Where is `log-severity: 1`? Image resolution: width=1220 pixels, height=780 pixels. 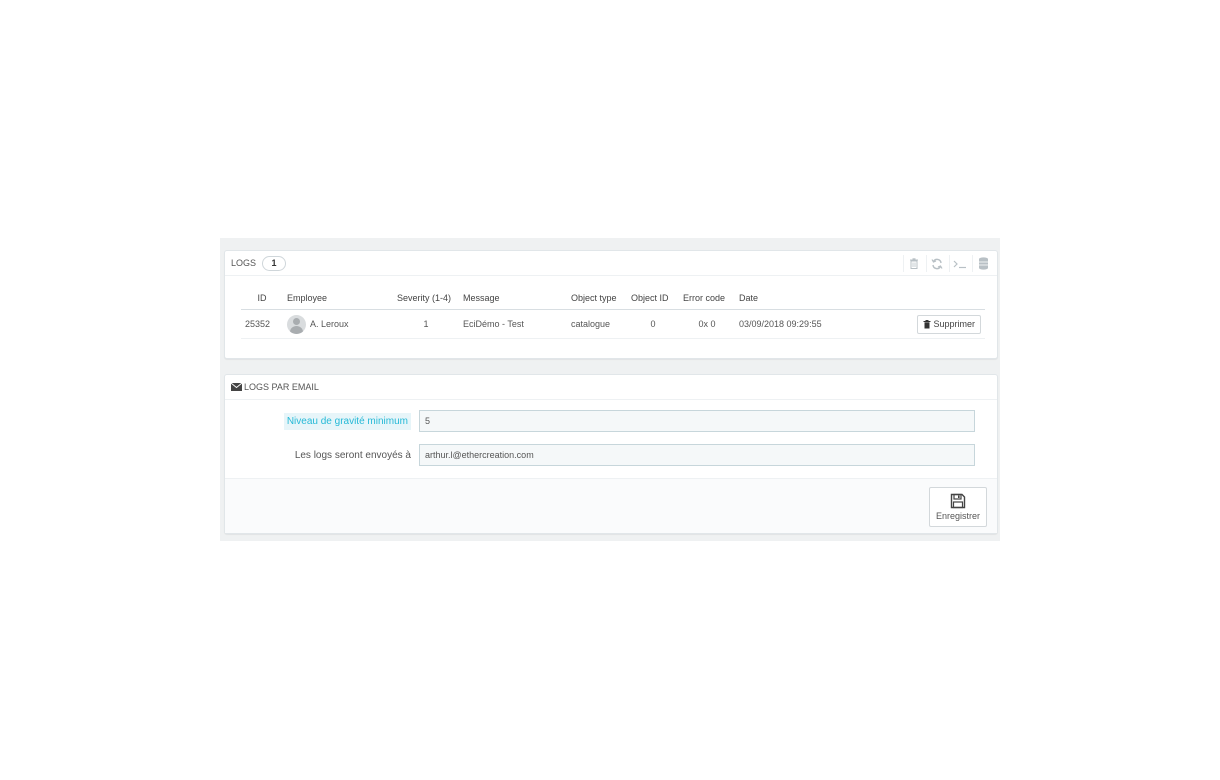
log-severity: 1 is located at coordinates (426, 324).